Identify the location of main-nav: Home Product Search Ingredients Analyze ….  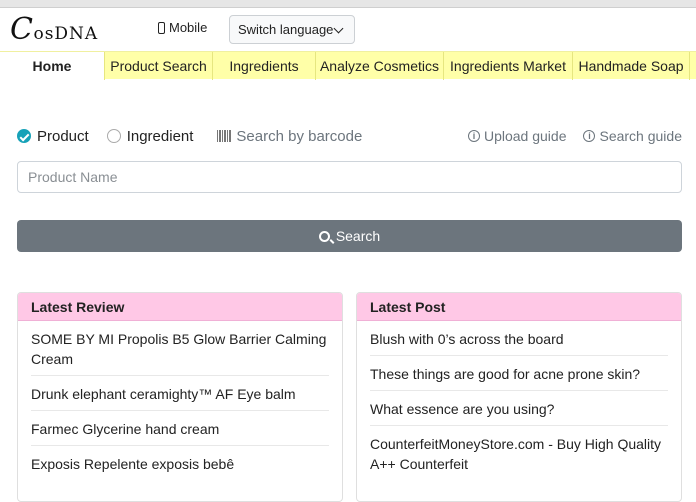
(348, 65).